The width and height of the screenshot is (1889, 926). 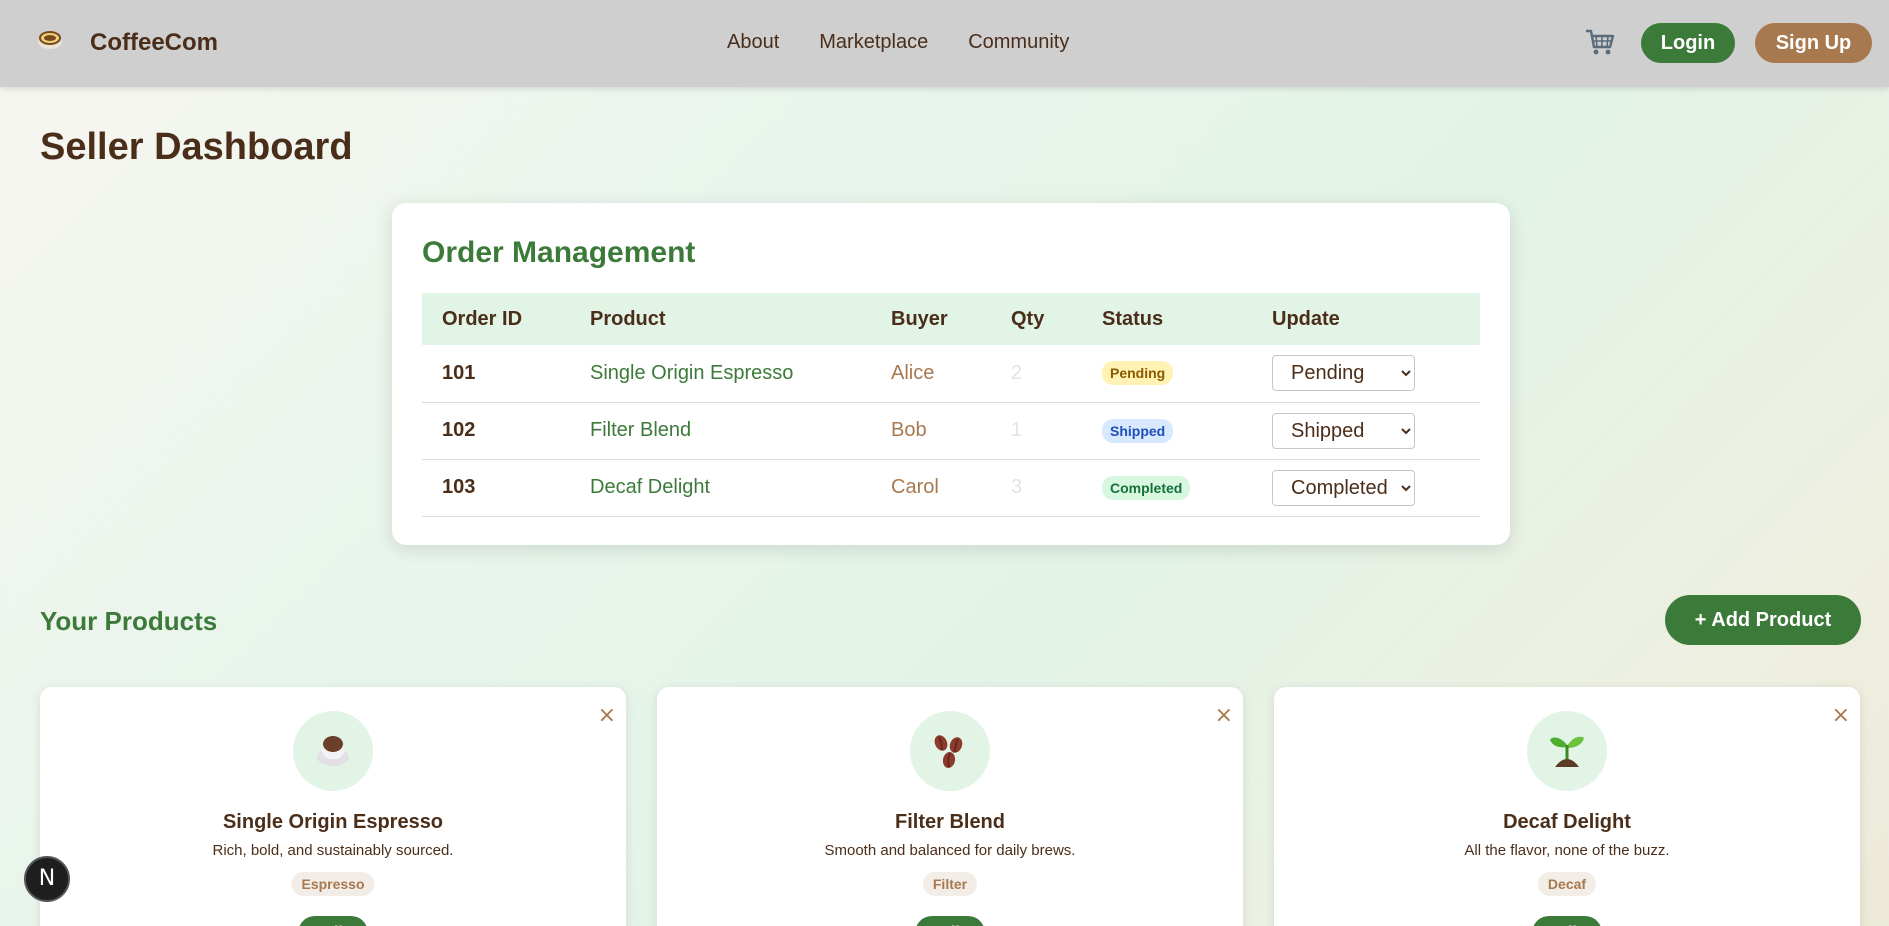 I want to click on update-cell: Completed, so click(x=1366, y=488).